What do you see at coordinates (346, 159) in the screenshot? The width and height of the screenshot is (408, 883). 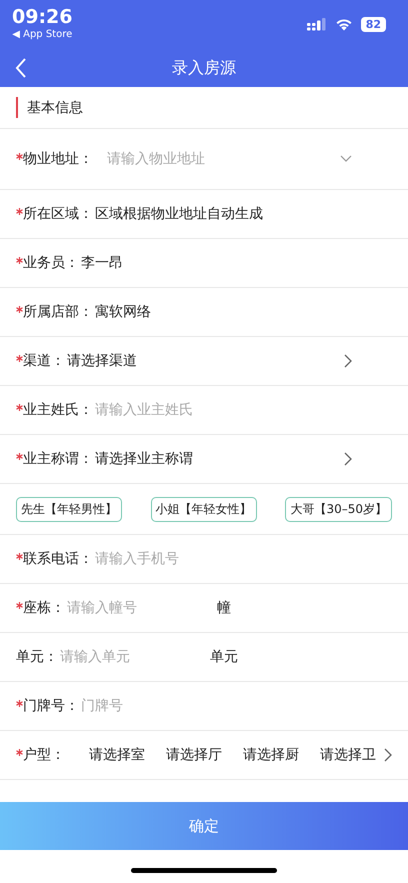 I see `chevron-down-icon` at bounding box center [346, 159].